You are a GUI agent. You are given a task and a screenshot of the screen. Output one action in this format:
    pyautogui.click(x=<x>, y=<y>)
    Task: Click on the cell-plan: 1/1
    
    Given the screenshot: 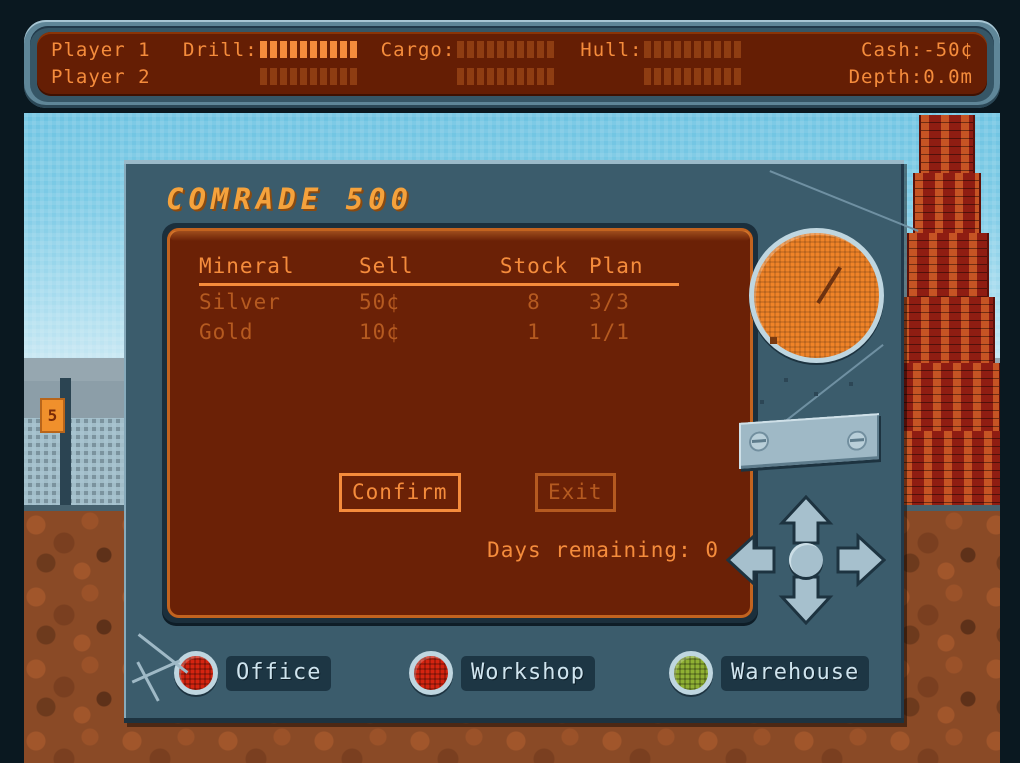 What is the action you would take?
    pyautogui.click(x=609, y=332)
    